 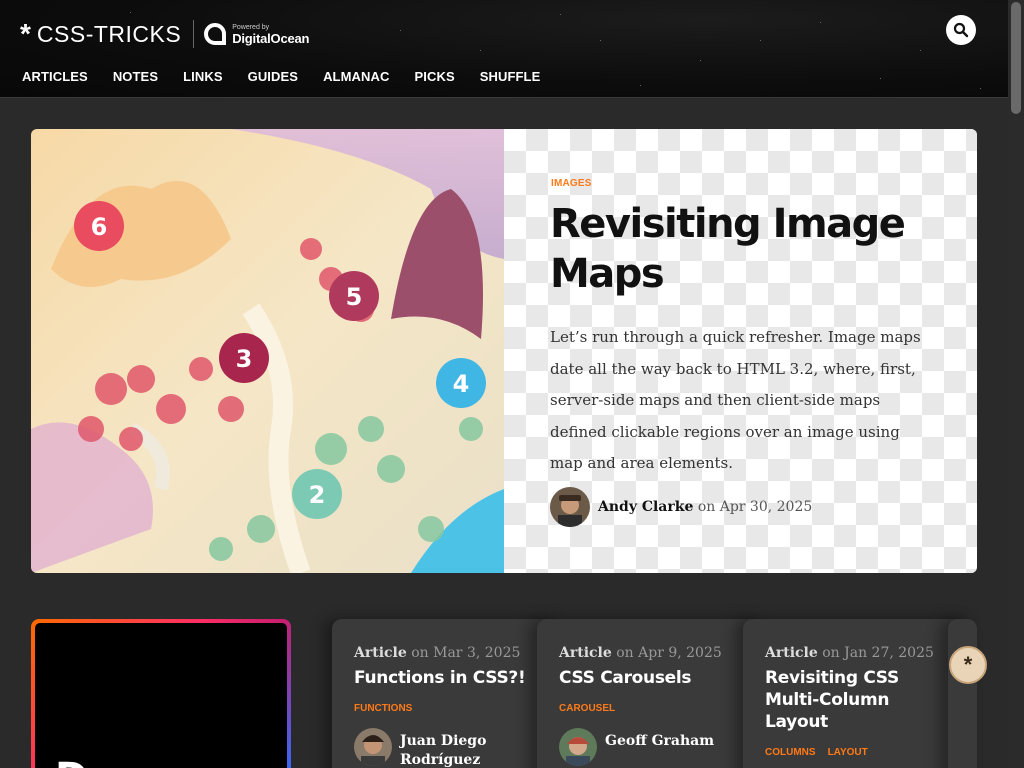 What do you see at coordinates (447, 678) in the screenshot?
I see `card-title: Functions in CSS?!` at bounding box center [447, 678].